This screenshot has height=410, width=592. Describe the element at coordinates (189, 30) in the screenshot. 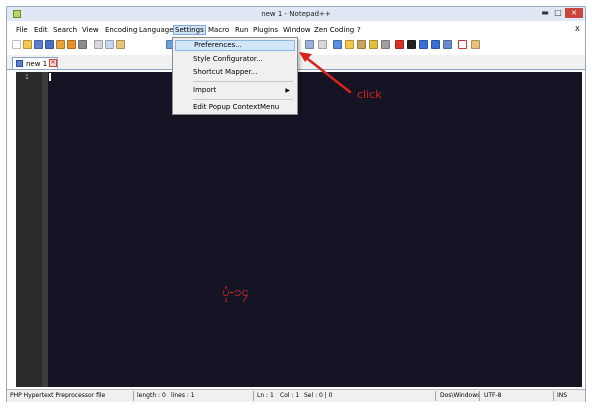

I see `menu-settings: Settings` at that location.